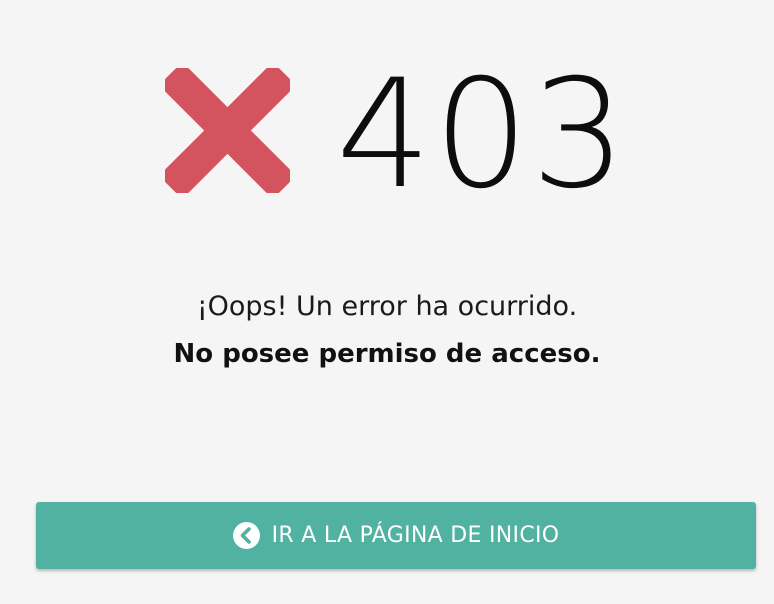 The width and height of the screenshot is (774, 604). Describe the element at coordinates (246, 535) in the screenshot. I see `chevron-left-circle-icon` at that location.